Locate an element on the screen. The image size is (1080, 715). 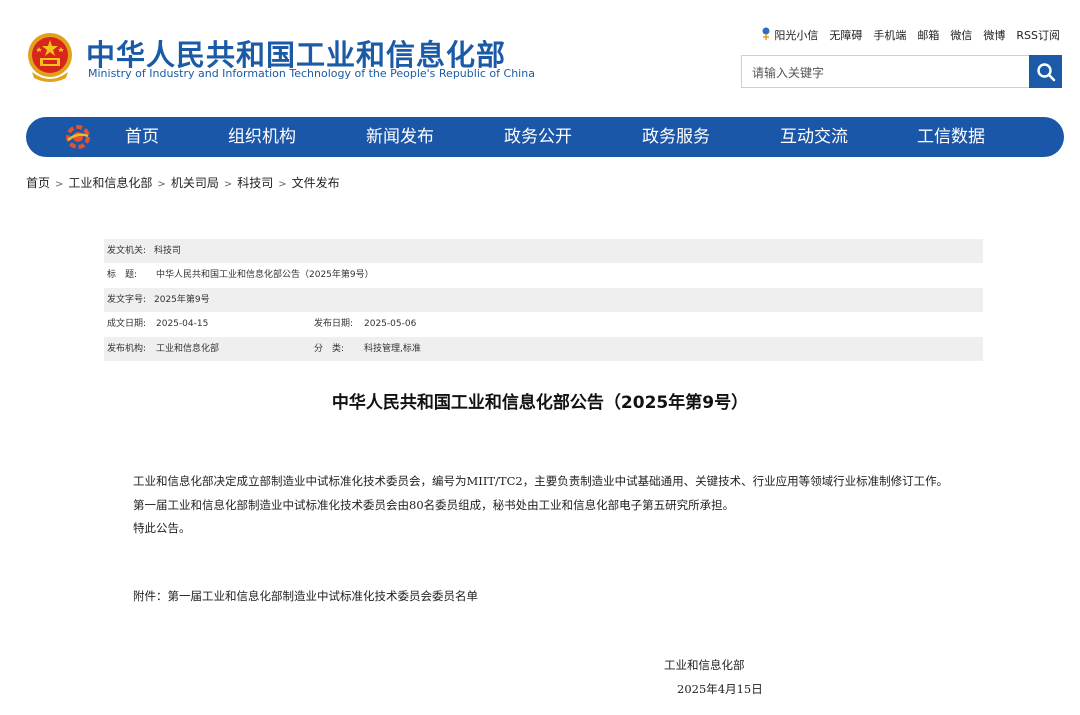
article-paragraph: 特此公告。 is located at coordinates (162, 528).